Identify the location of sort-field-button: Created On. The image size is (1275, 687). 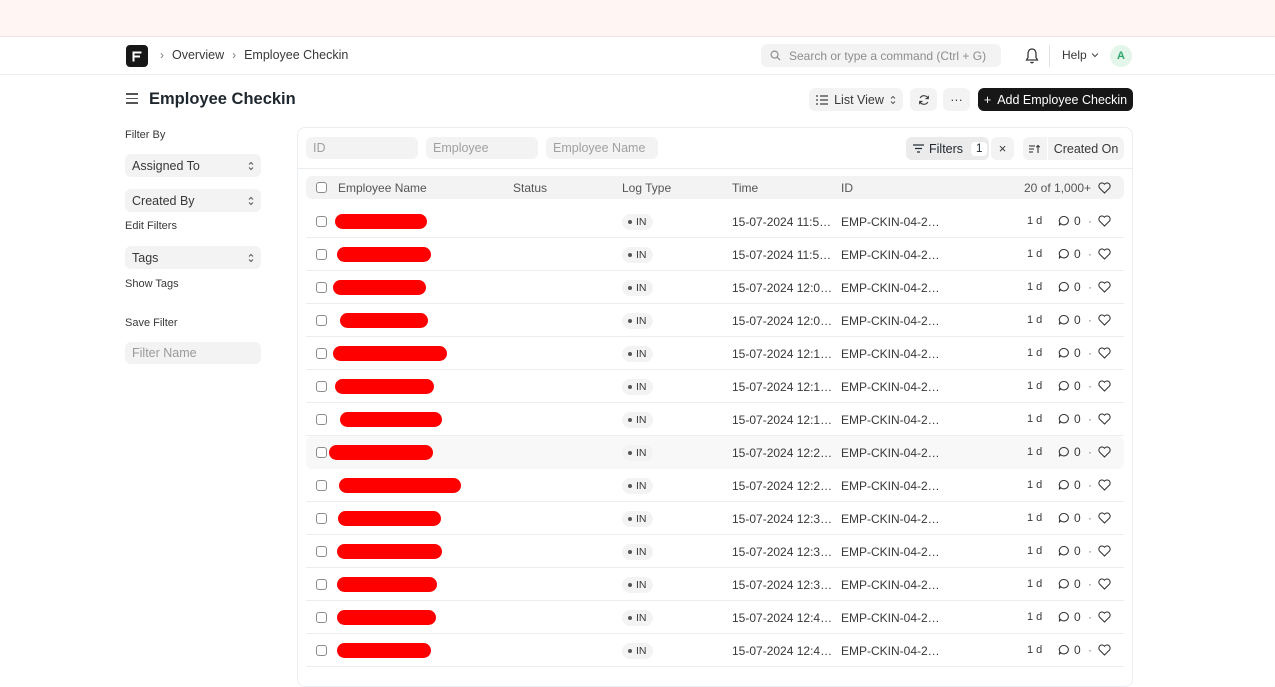
(1086, 148).